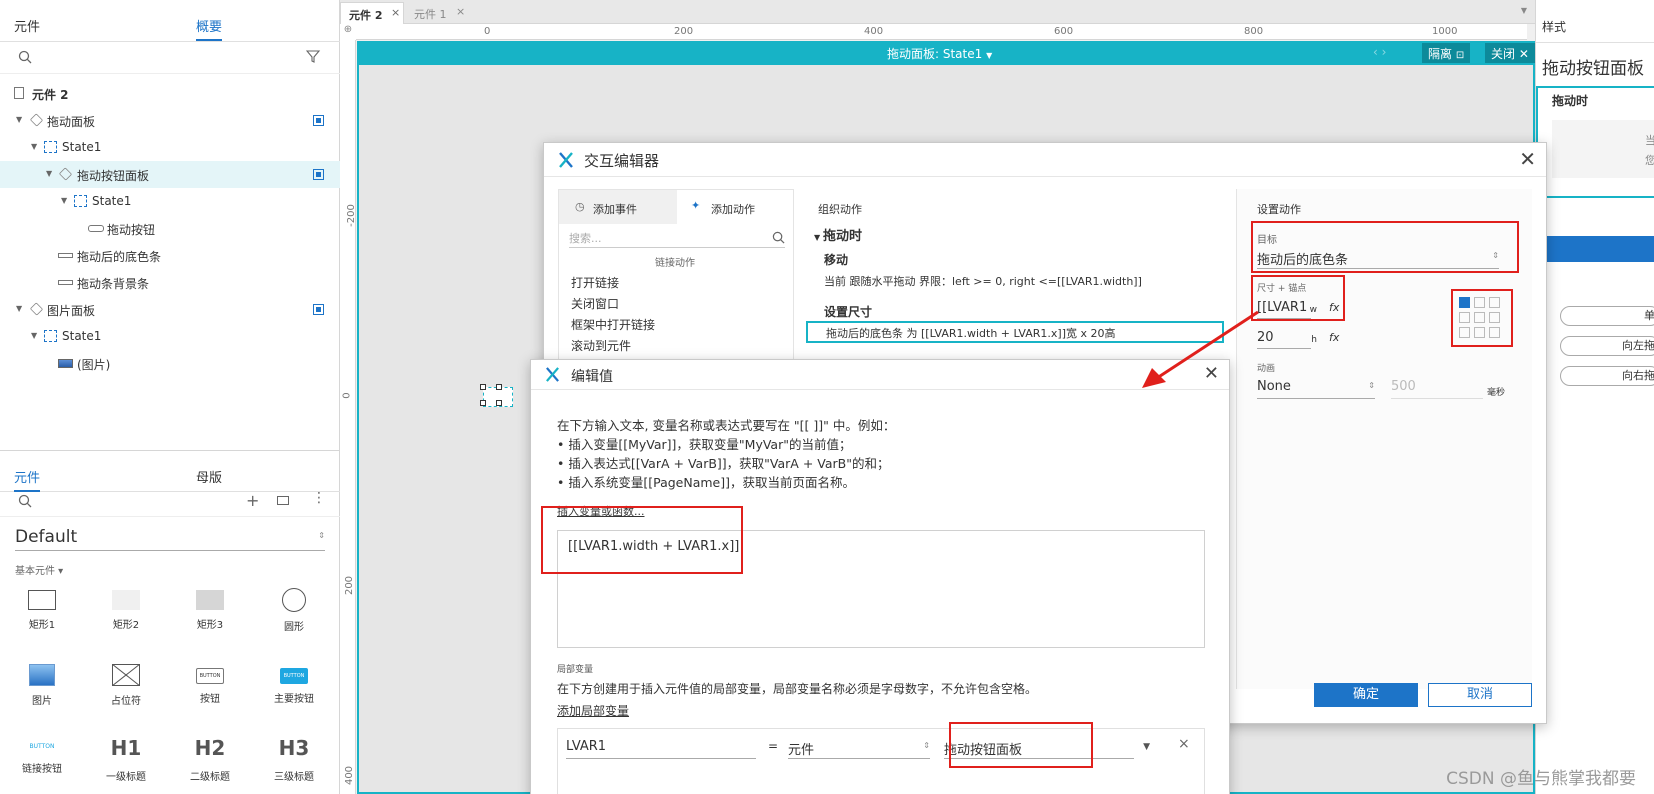 This screenshot has width=1654, height=794. What do you see at coordinates (209, 476) in the screenshot?
I see `tab-masters: 母版` at bounding box center [209, 476].